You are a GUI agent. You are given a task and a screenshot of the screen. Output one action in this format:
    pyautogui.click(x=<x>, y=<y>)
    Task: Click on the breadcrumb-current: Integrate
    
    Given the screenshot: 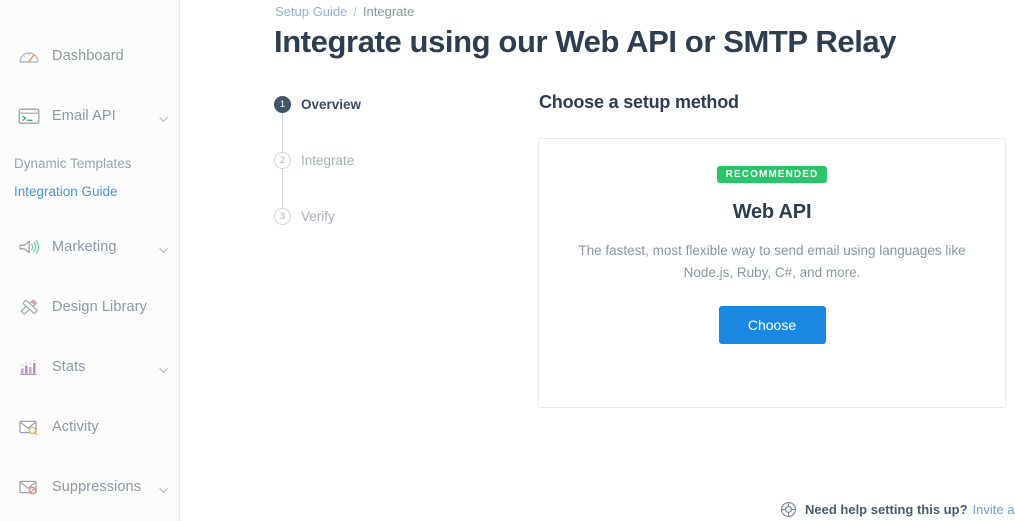 What is the action you would take?
    pyautogui.click(x=388, y=11)
    